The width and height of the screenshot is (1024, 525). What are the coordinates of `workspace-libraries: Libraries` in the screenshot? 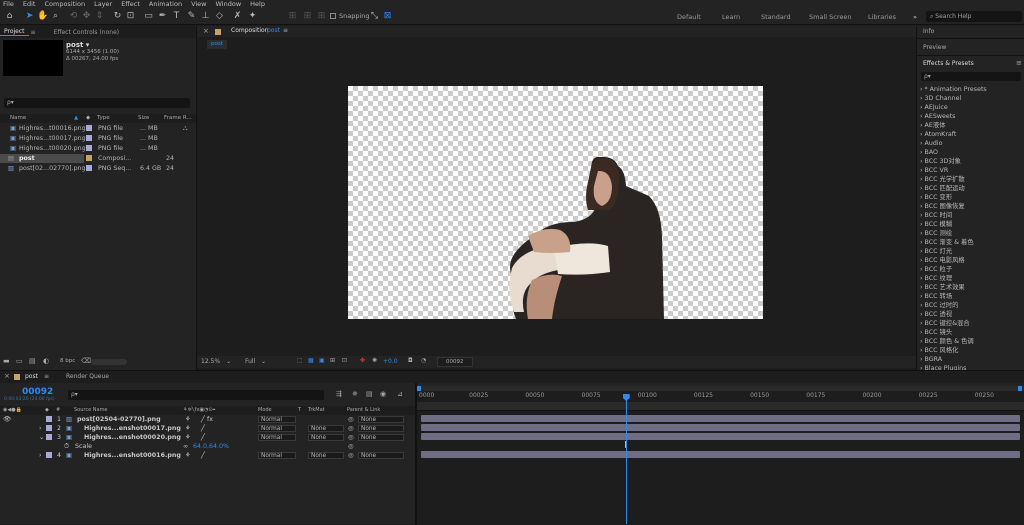 It's located at (882, 17).